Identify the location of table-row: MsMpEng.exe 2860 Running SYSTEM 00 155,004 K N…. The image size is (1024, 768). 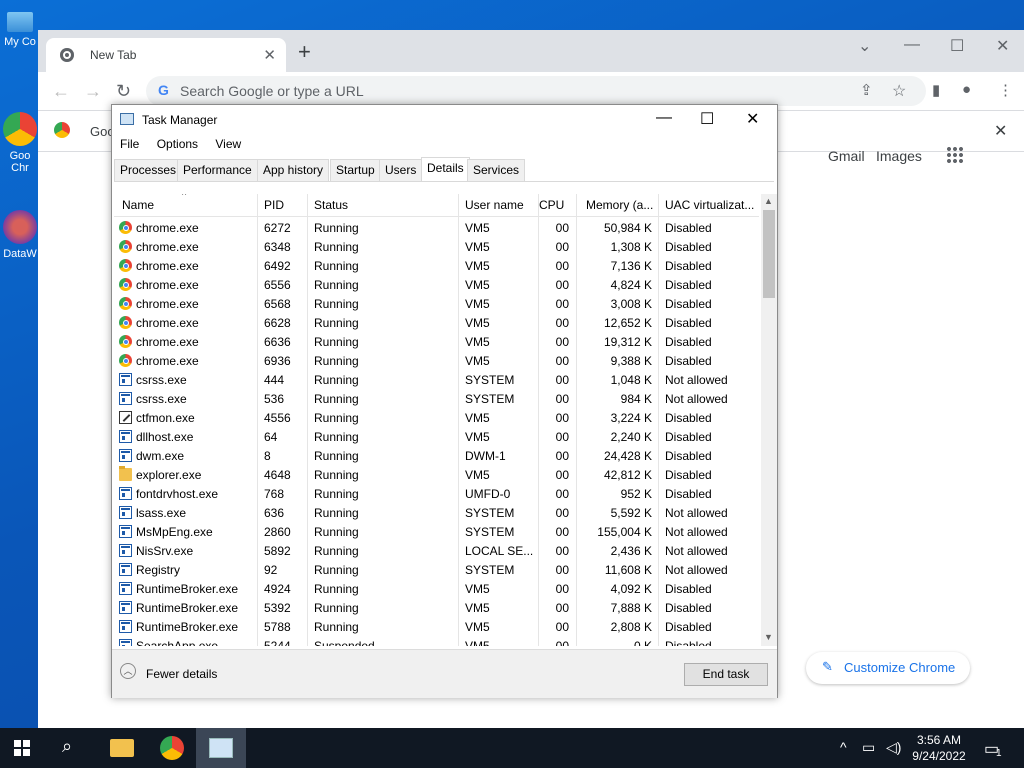
(436, 531).